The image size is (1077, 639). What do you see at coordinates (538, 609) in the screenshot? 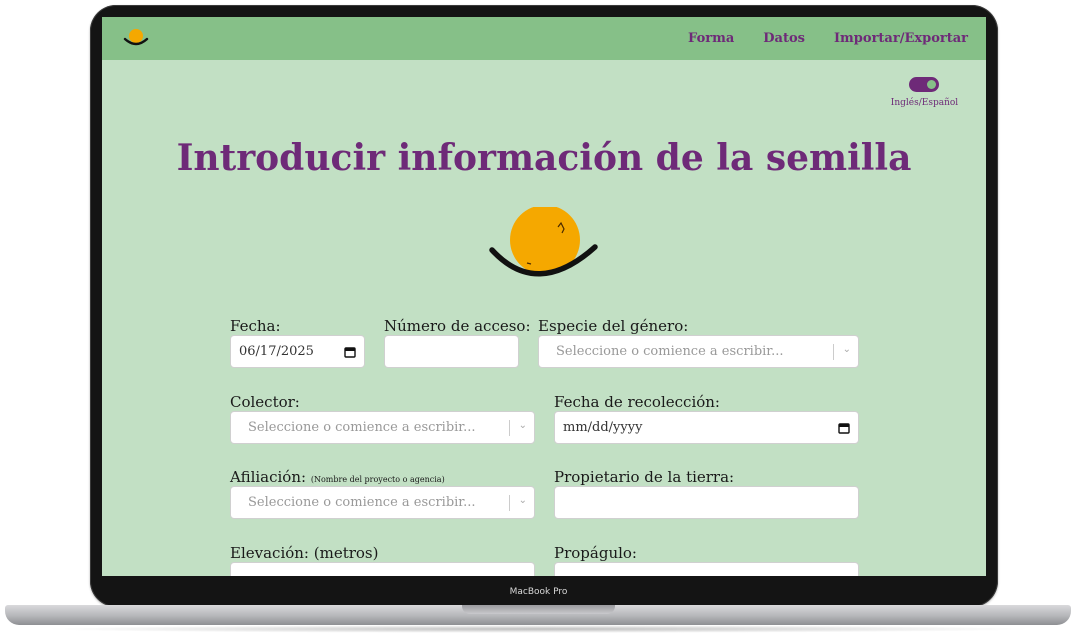
I see `laptop-notch` at bounding box center [538, 609].